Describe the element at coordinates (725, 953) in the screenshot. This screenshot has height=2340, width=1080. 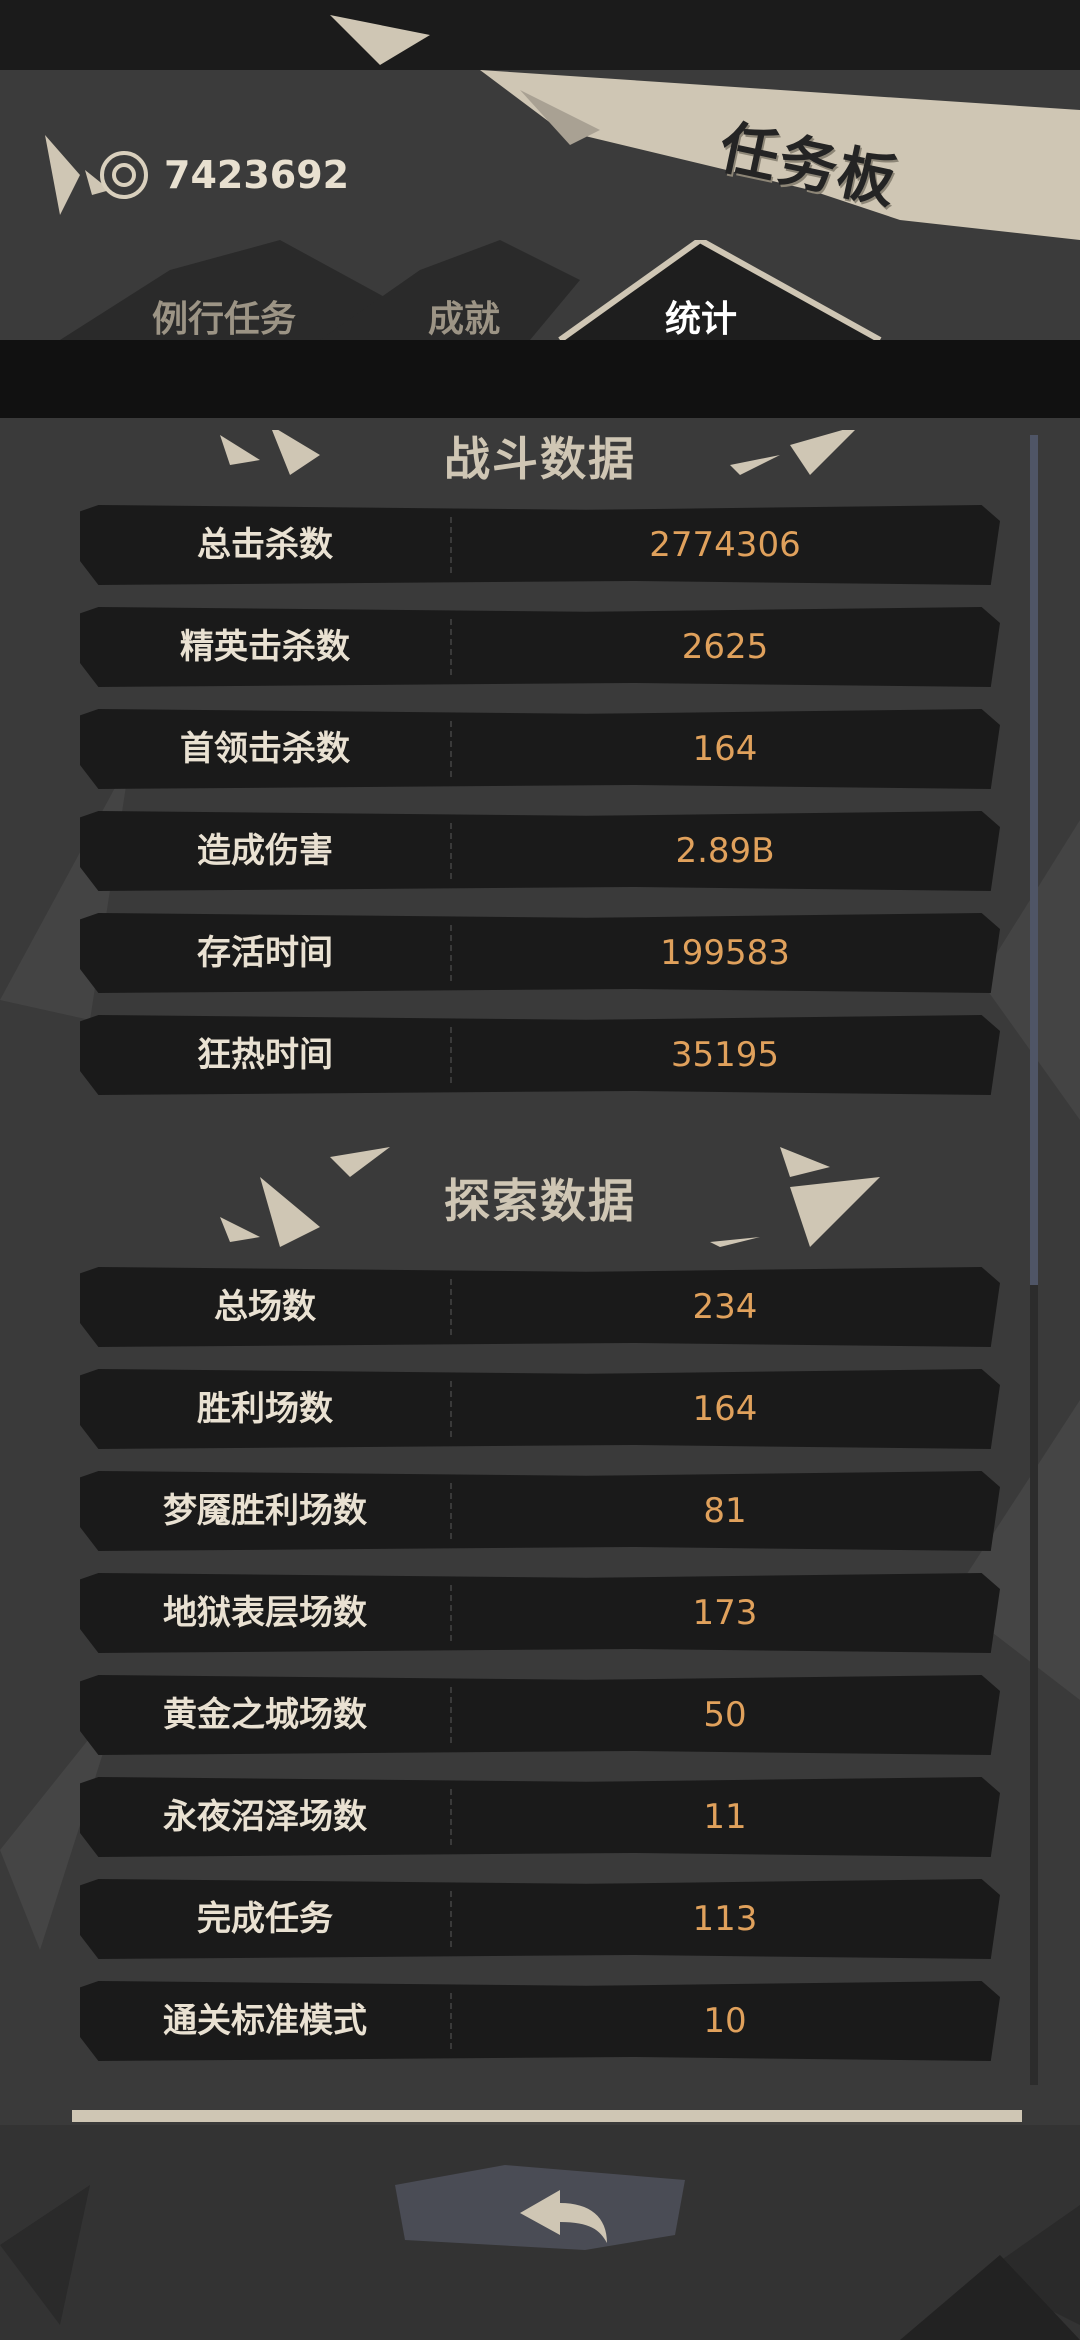
I see `stat-value: 199583` at that location.